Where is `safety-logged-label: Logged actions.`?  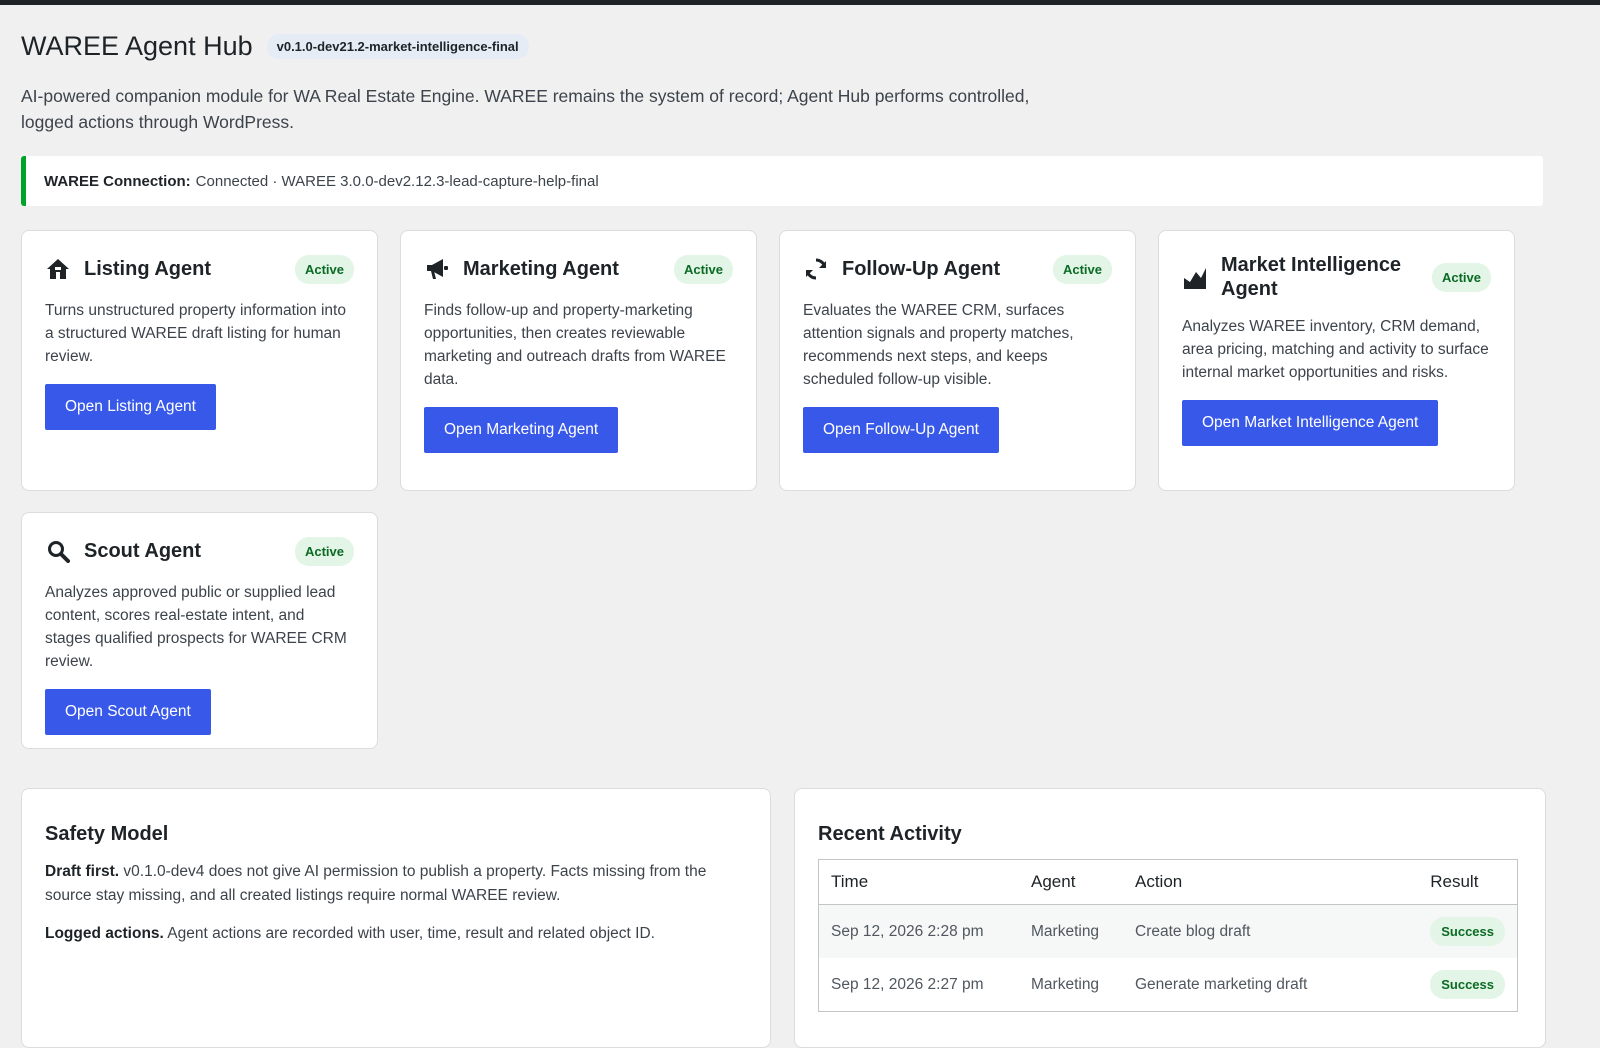
safety-logged-label: Logged actions. is located at coordinates (104, 933).